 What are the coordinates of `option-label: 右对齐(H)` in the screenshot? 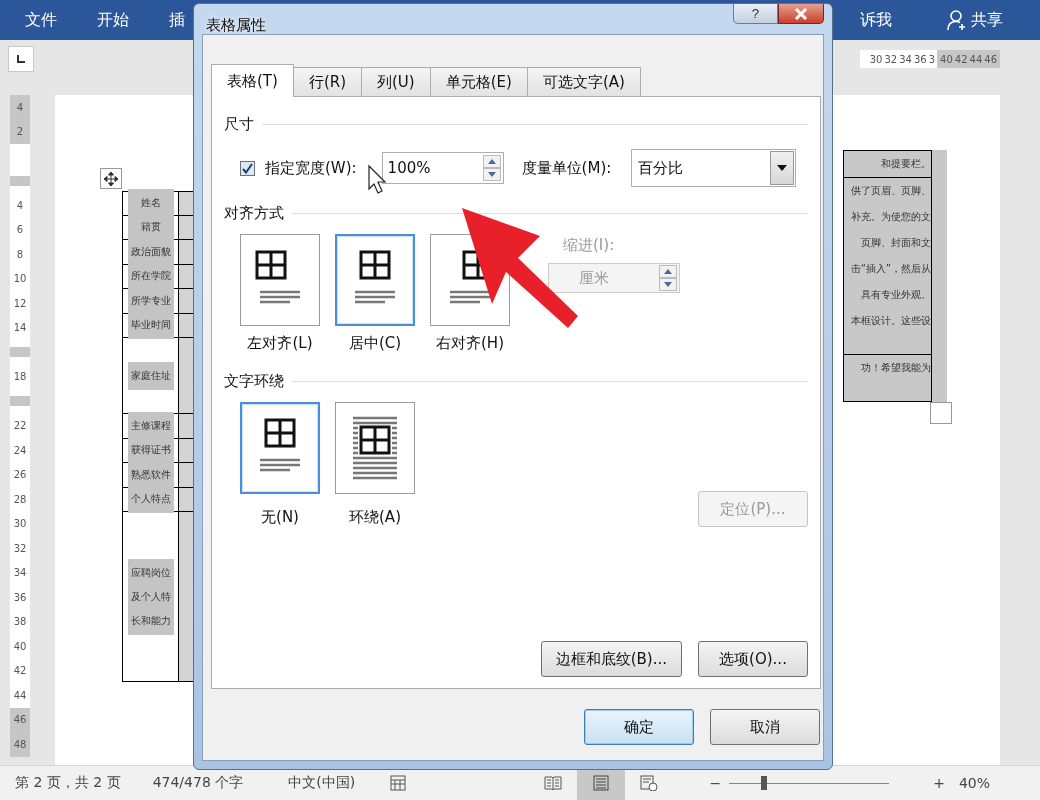 It's located at (470, 343).